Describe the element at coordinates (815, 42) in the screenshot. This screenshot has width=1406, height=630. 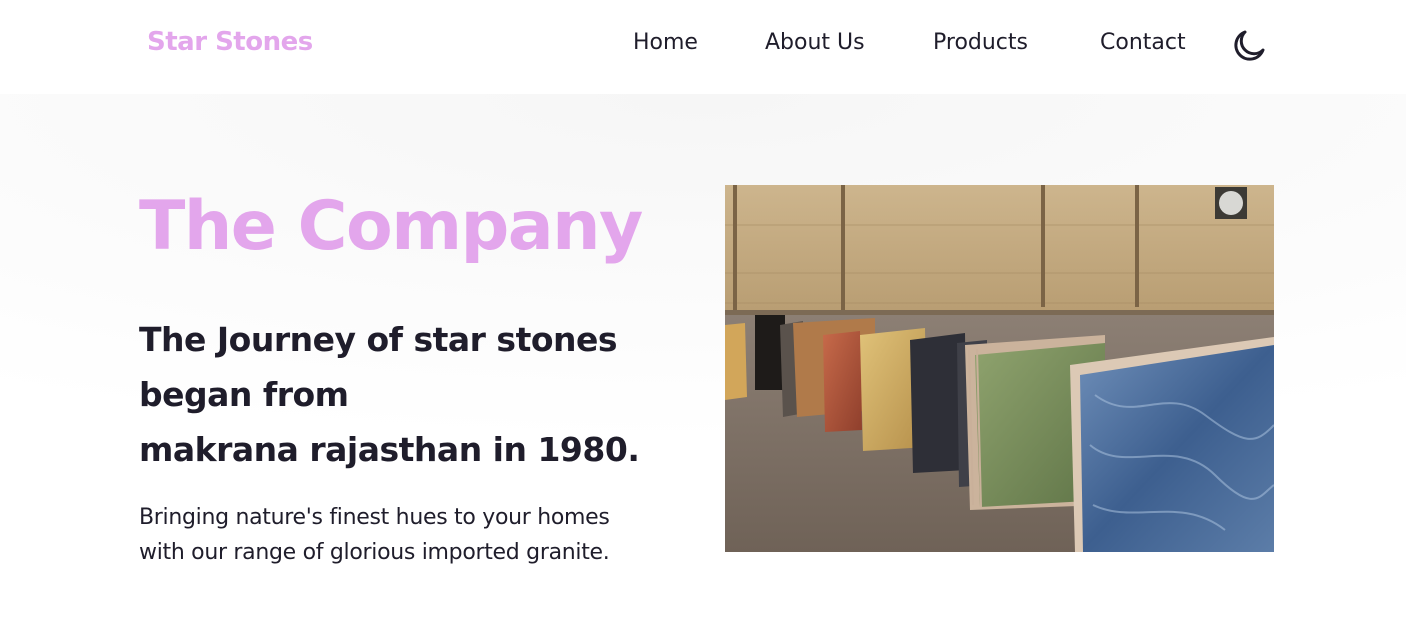
I see `nav-link-about-us: About Us` at that location.